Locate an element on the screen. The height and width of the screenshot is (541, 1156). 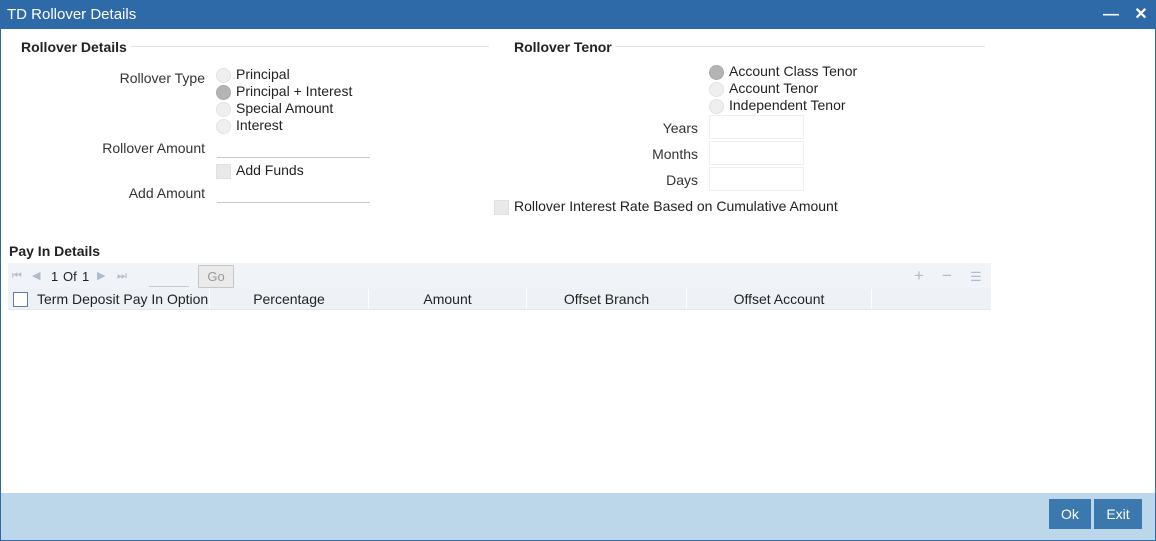
radio-interest-label: Interest is located at coordinates (259, 125).